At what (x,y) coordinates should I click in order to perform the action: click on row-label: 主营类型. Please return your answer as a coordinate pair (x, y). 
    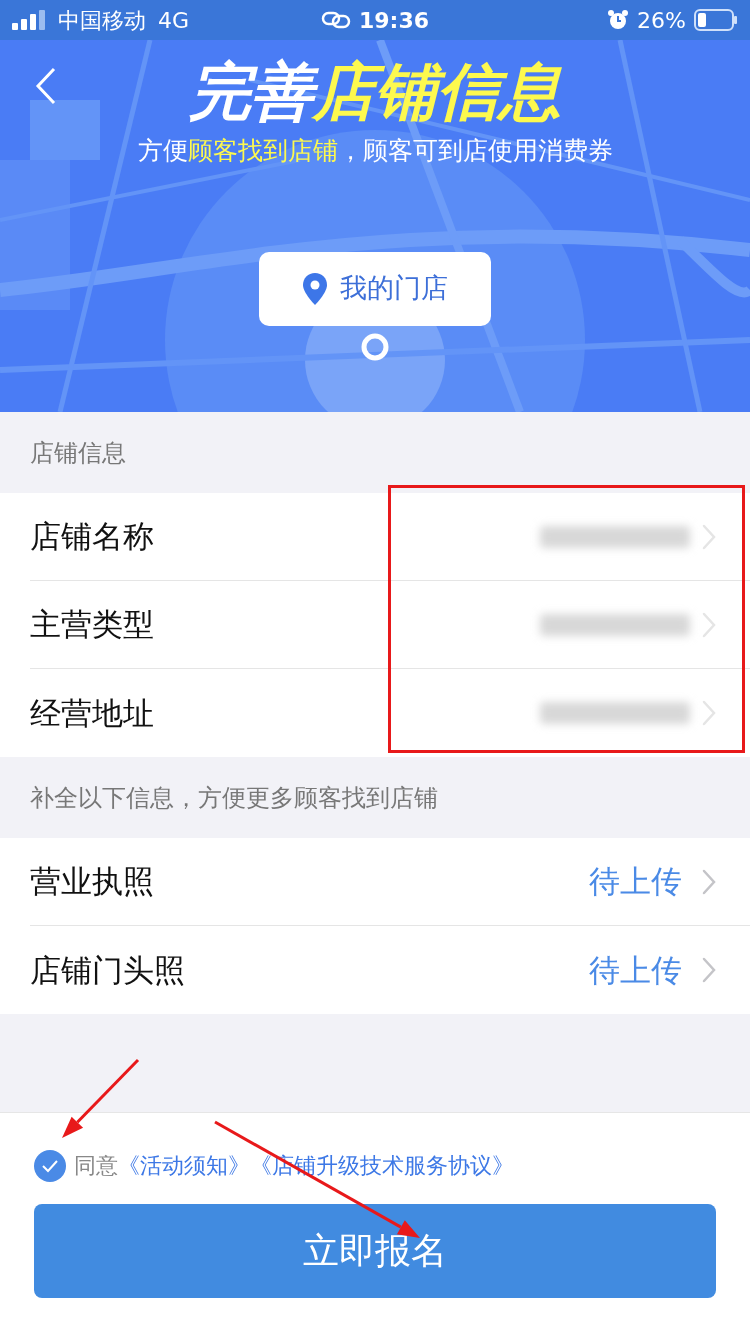
    Looking at the image, I should click on (92, 625).